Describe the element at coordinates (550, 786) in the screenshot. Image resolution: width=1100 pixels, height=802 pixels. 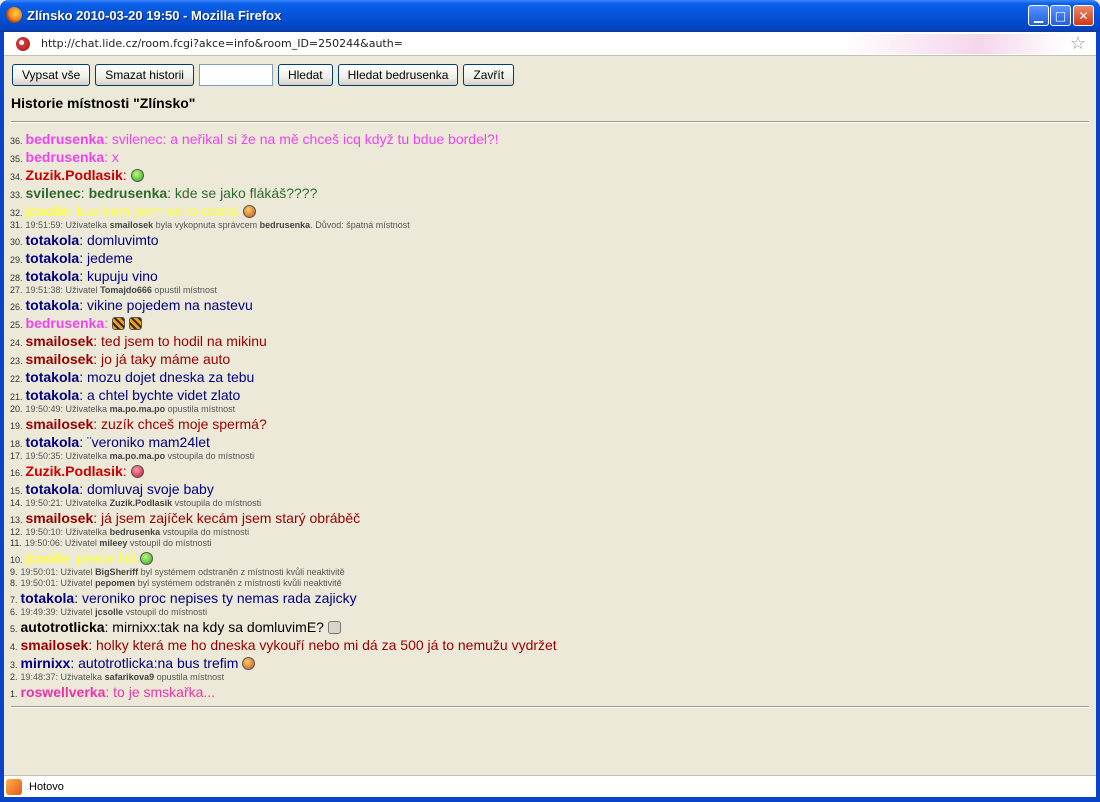
I see `status-bar: Hotovo` at that location.